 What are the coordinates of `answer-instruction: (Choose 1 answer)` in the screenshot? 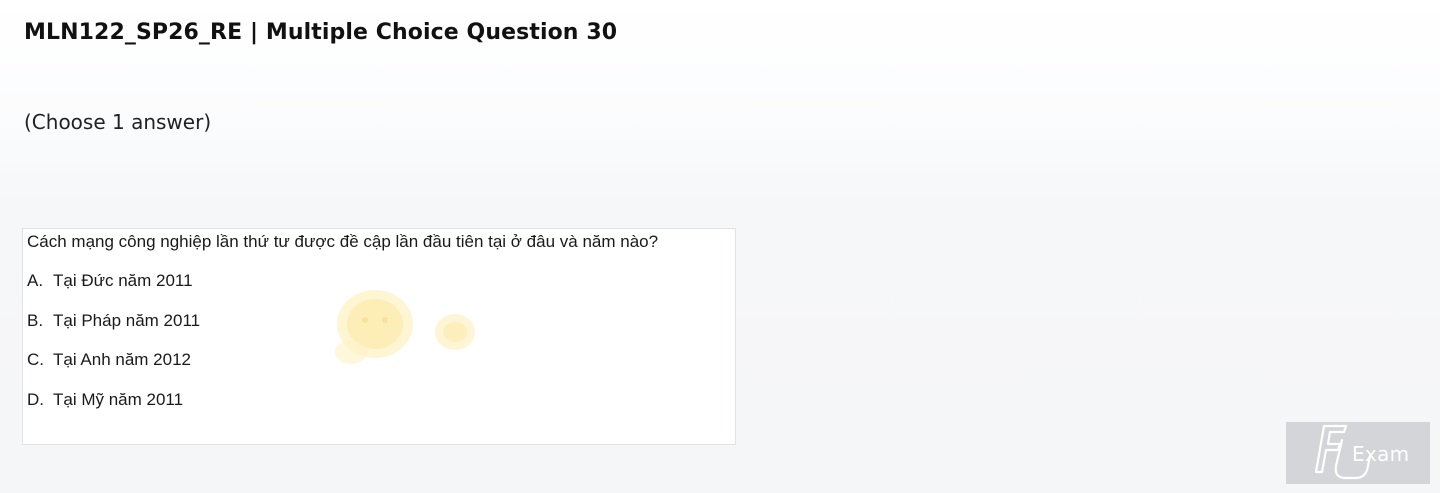 It's located at (118, 122).